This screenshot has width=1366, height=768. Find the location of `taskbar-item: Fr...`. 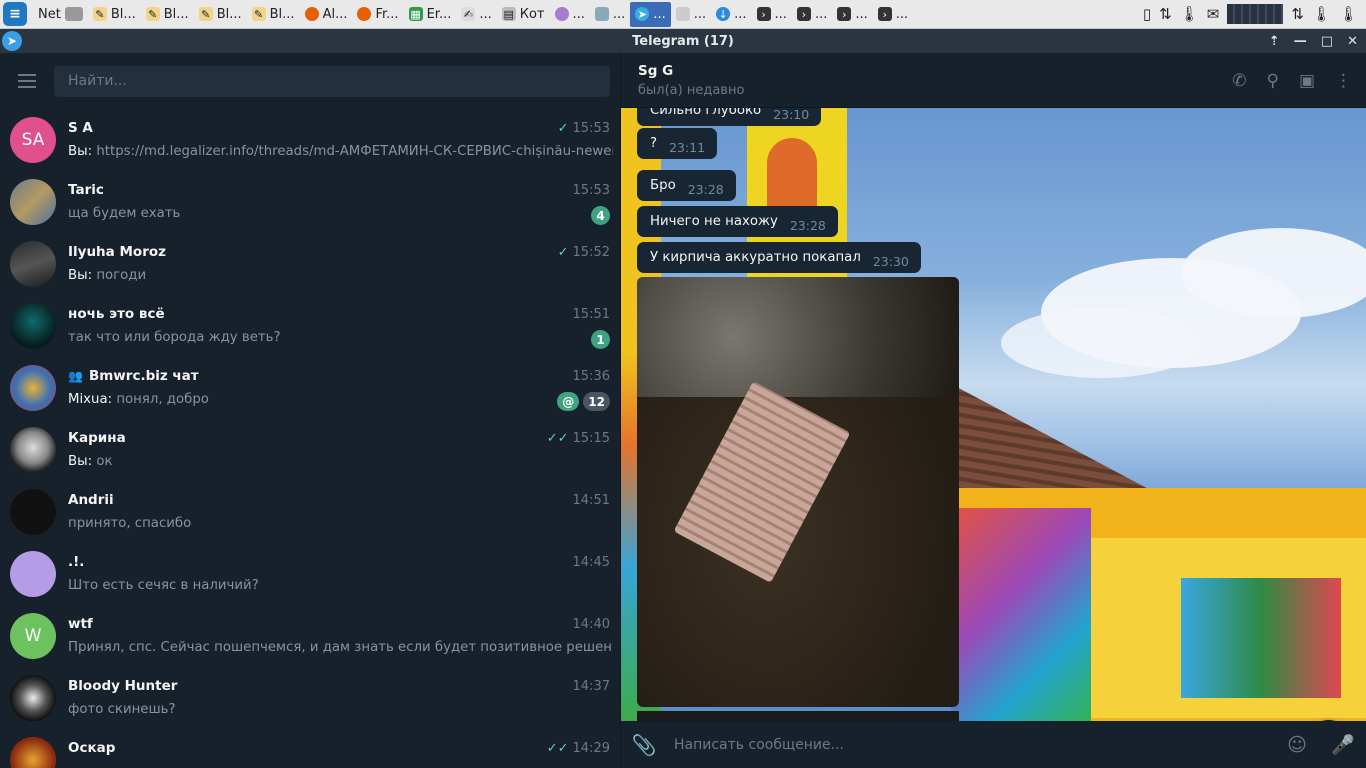

taskbar-item: Fr... is located at coordinates (377, 14).